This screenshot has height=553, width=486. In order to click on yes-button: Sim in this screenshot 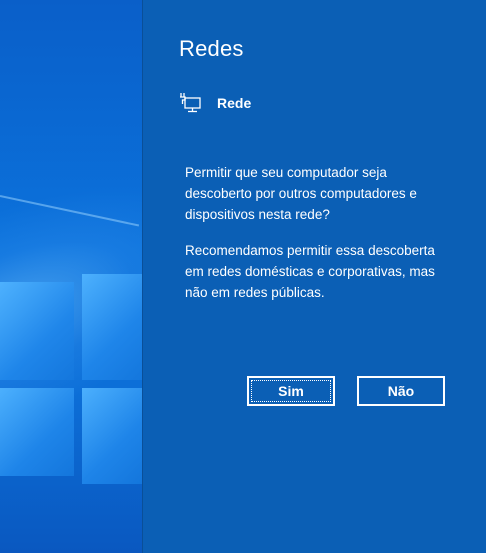, I will do `click(291, 391)`.